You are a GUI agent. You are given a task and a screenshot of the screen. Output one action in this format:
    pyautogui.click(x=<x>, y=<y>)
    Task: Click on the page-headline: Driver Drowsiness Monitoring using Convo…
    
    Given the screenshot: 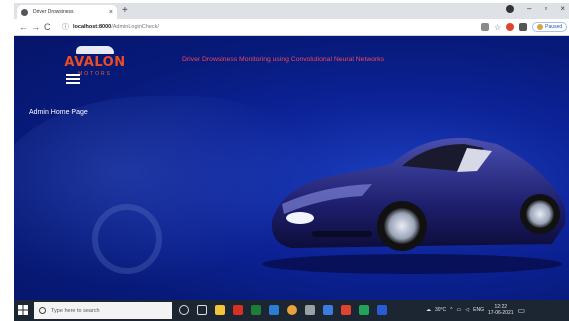 What is the action you would take?
    pyautogui.click(x=283, y=59)
    